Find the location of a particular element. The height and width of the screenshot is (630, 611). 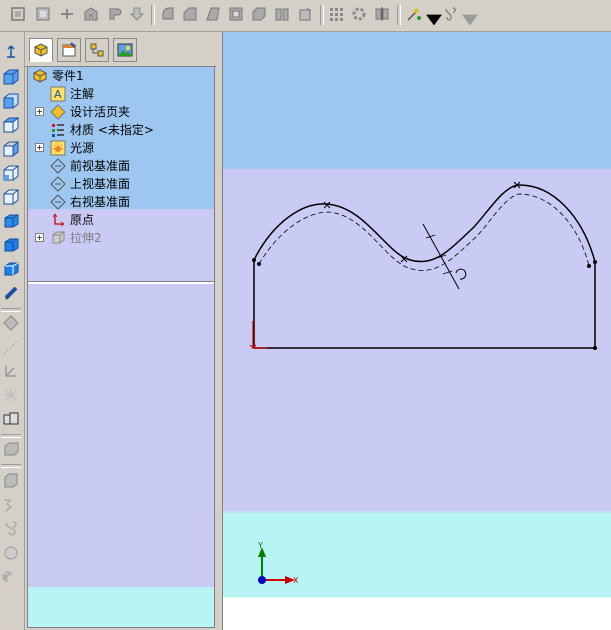

rib-icon is located at coordinates (137, 14).